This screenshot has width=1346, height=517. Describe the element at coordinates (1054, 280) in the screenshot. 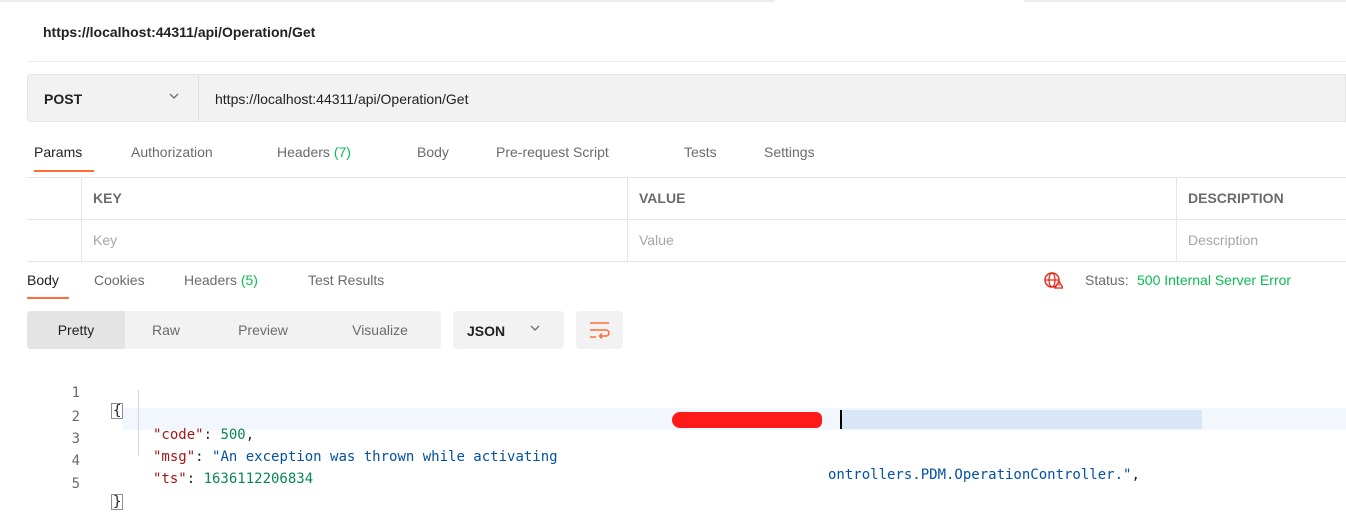

I see `globe-error-icon` at that location.